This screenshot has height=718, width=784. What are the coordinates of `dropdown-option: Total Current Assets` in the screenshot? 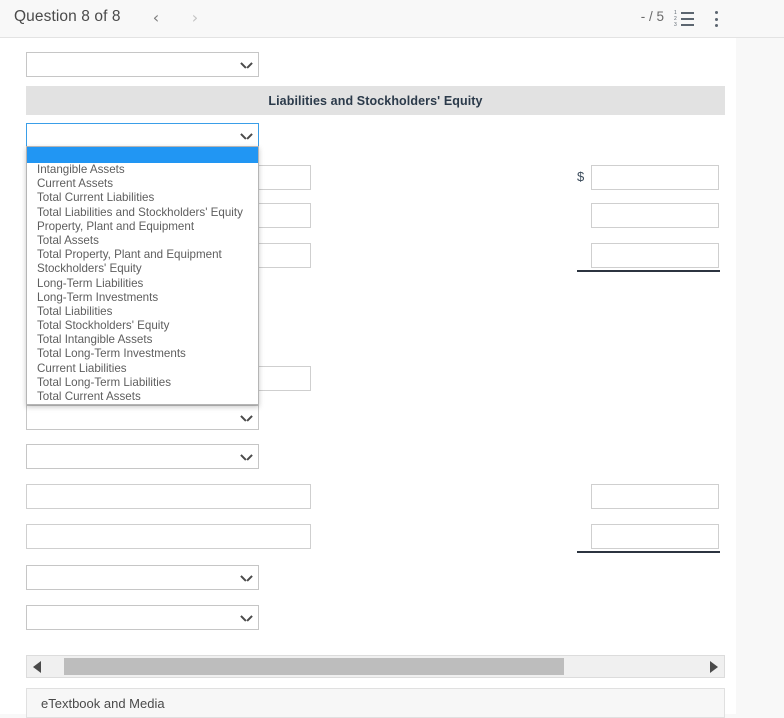 It's located at (142, 397).